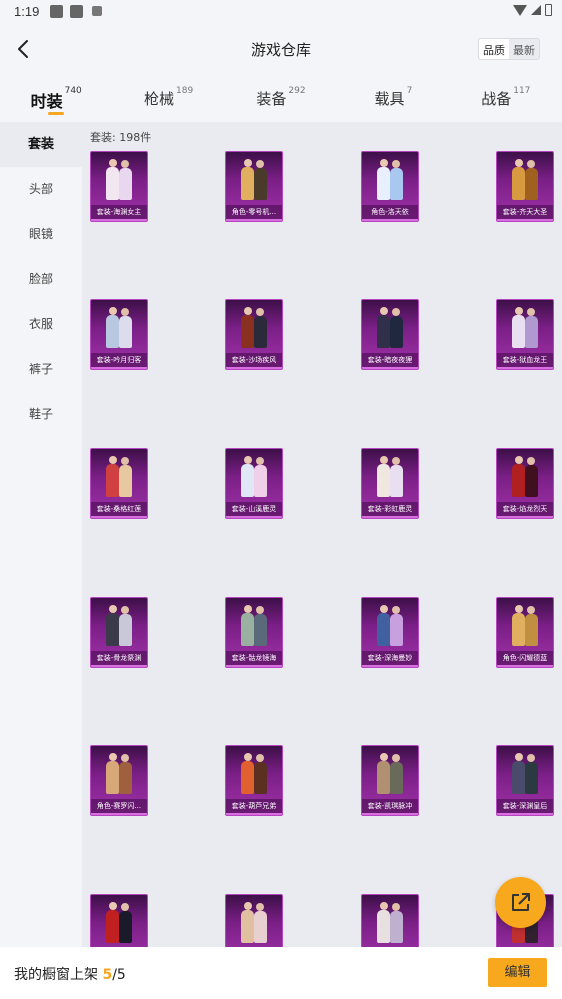 The height and width of the screenshot is (999, 562). What do you see at coordinates (409, 91) in the screenshot?
I see `tab-count: 7` at bounding box center [409, 91].